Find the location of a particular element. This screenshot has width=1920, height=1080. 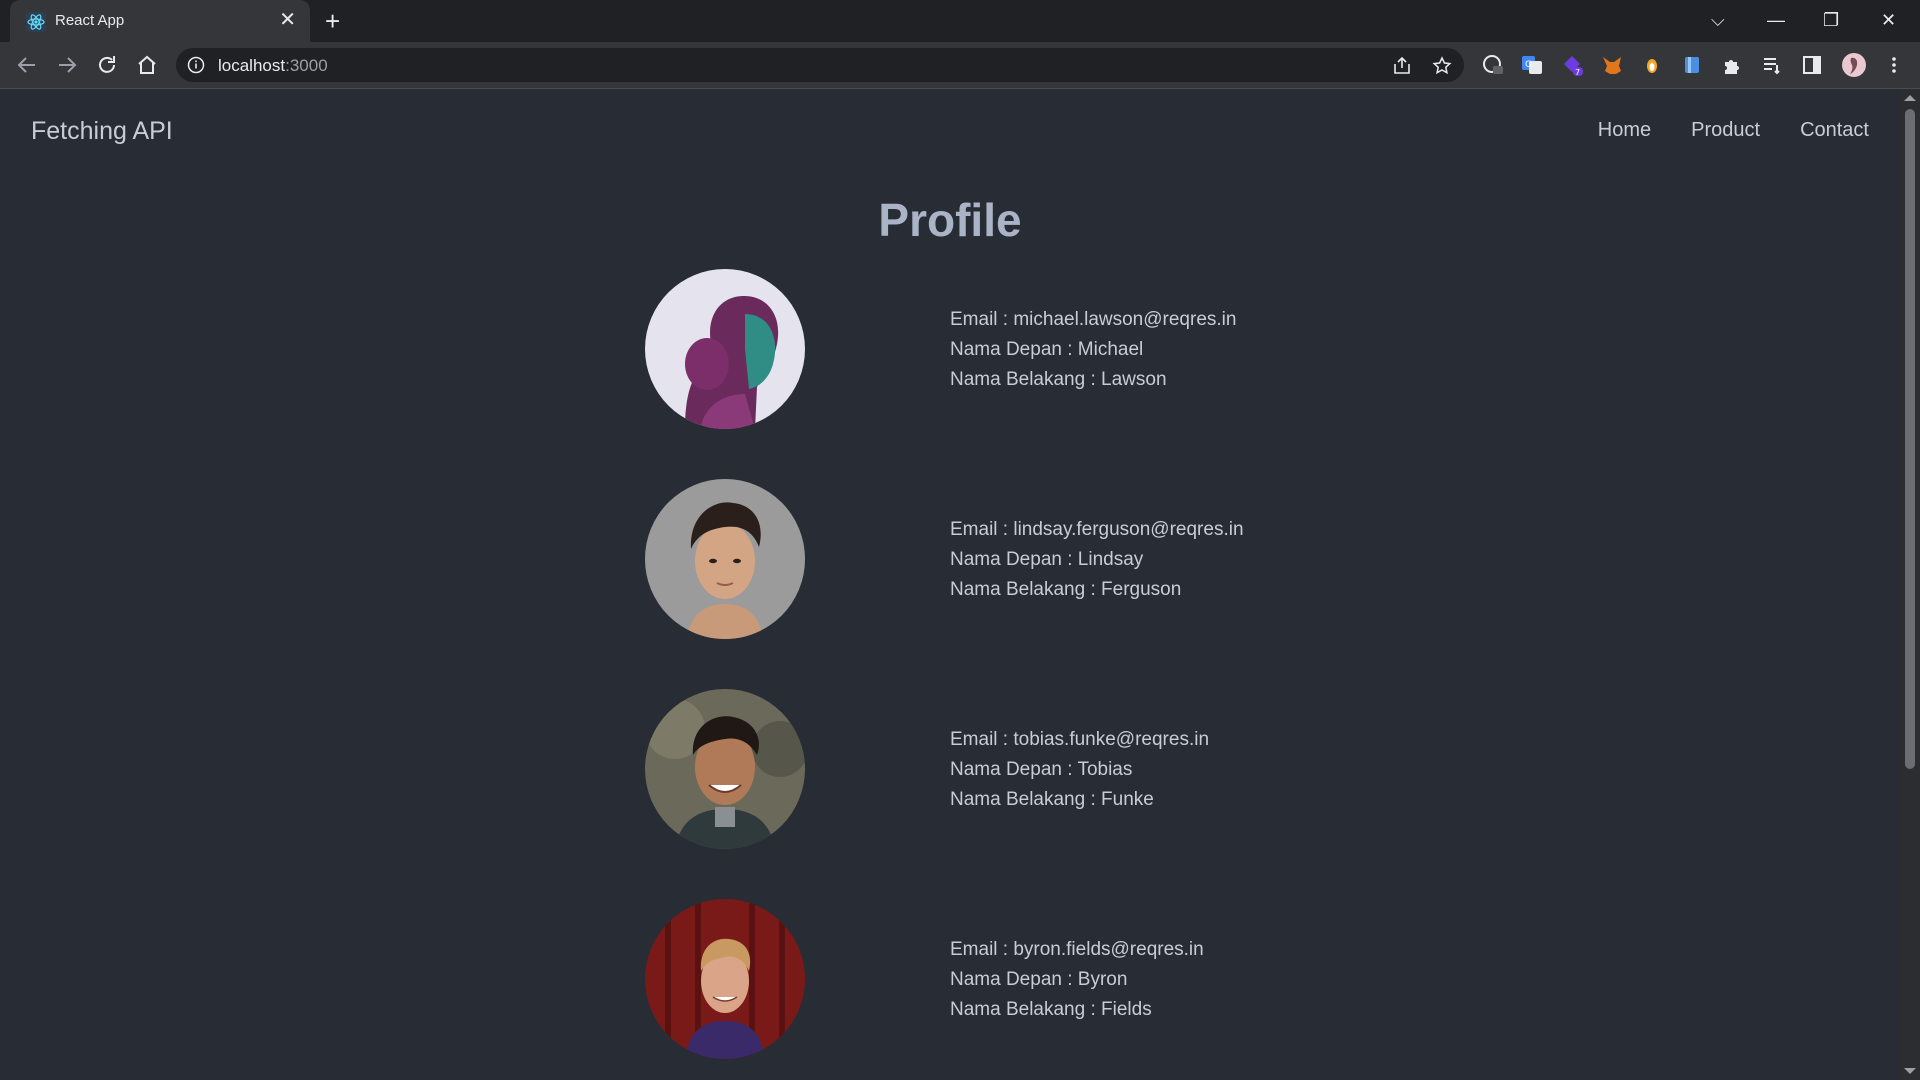

nav-link-contact: Contact is located at coordinates (1834, 130).